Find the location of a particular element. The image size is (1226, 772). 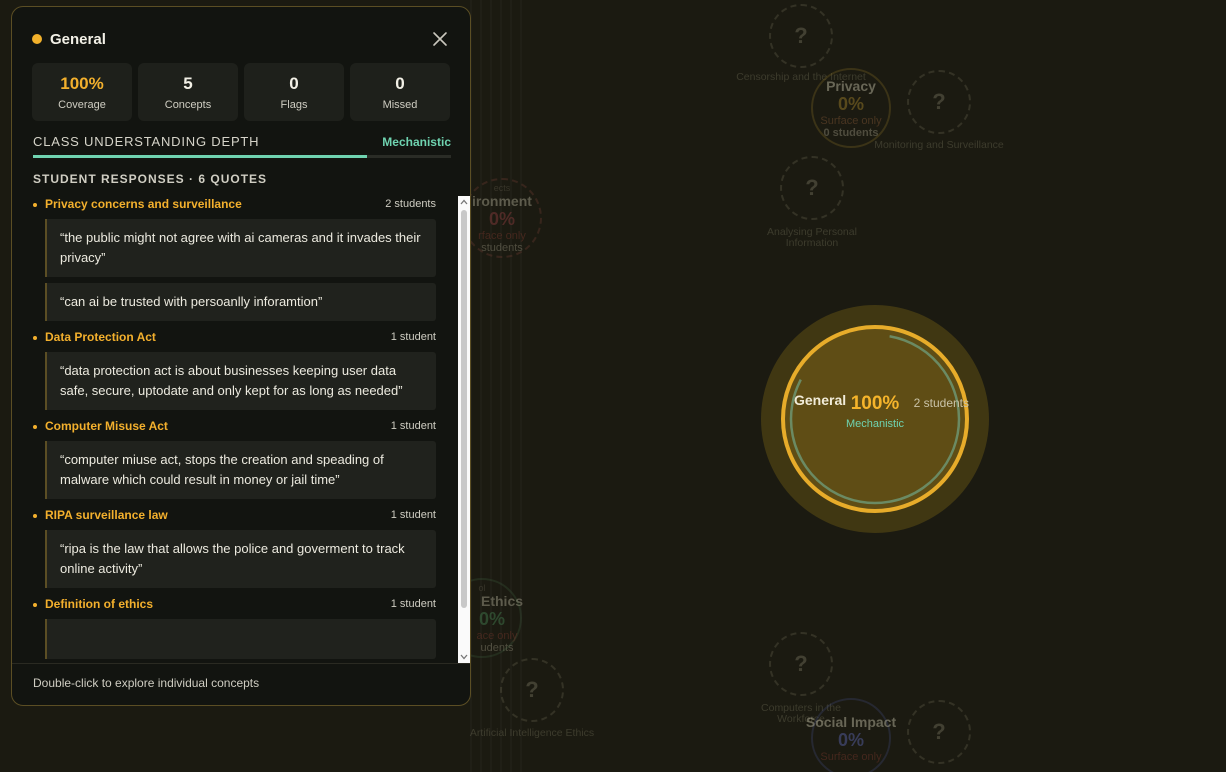

topic-tag: ects is located at coordinates (502, 187).